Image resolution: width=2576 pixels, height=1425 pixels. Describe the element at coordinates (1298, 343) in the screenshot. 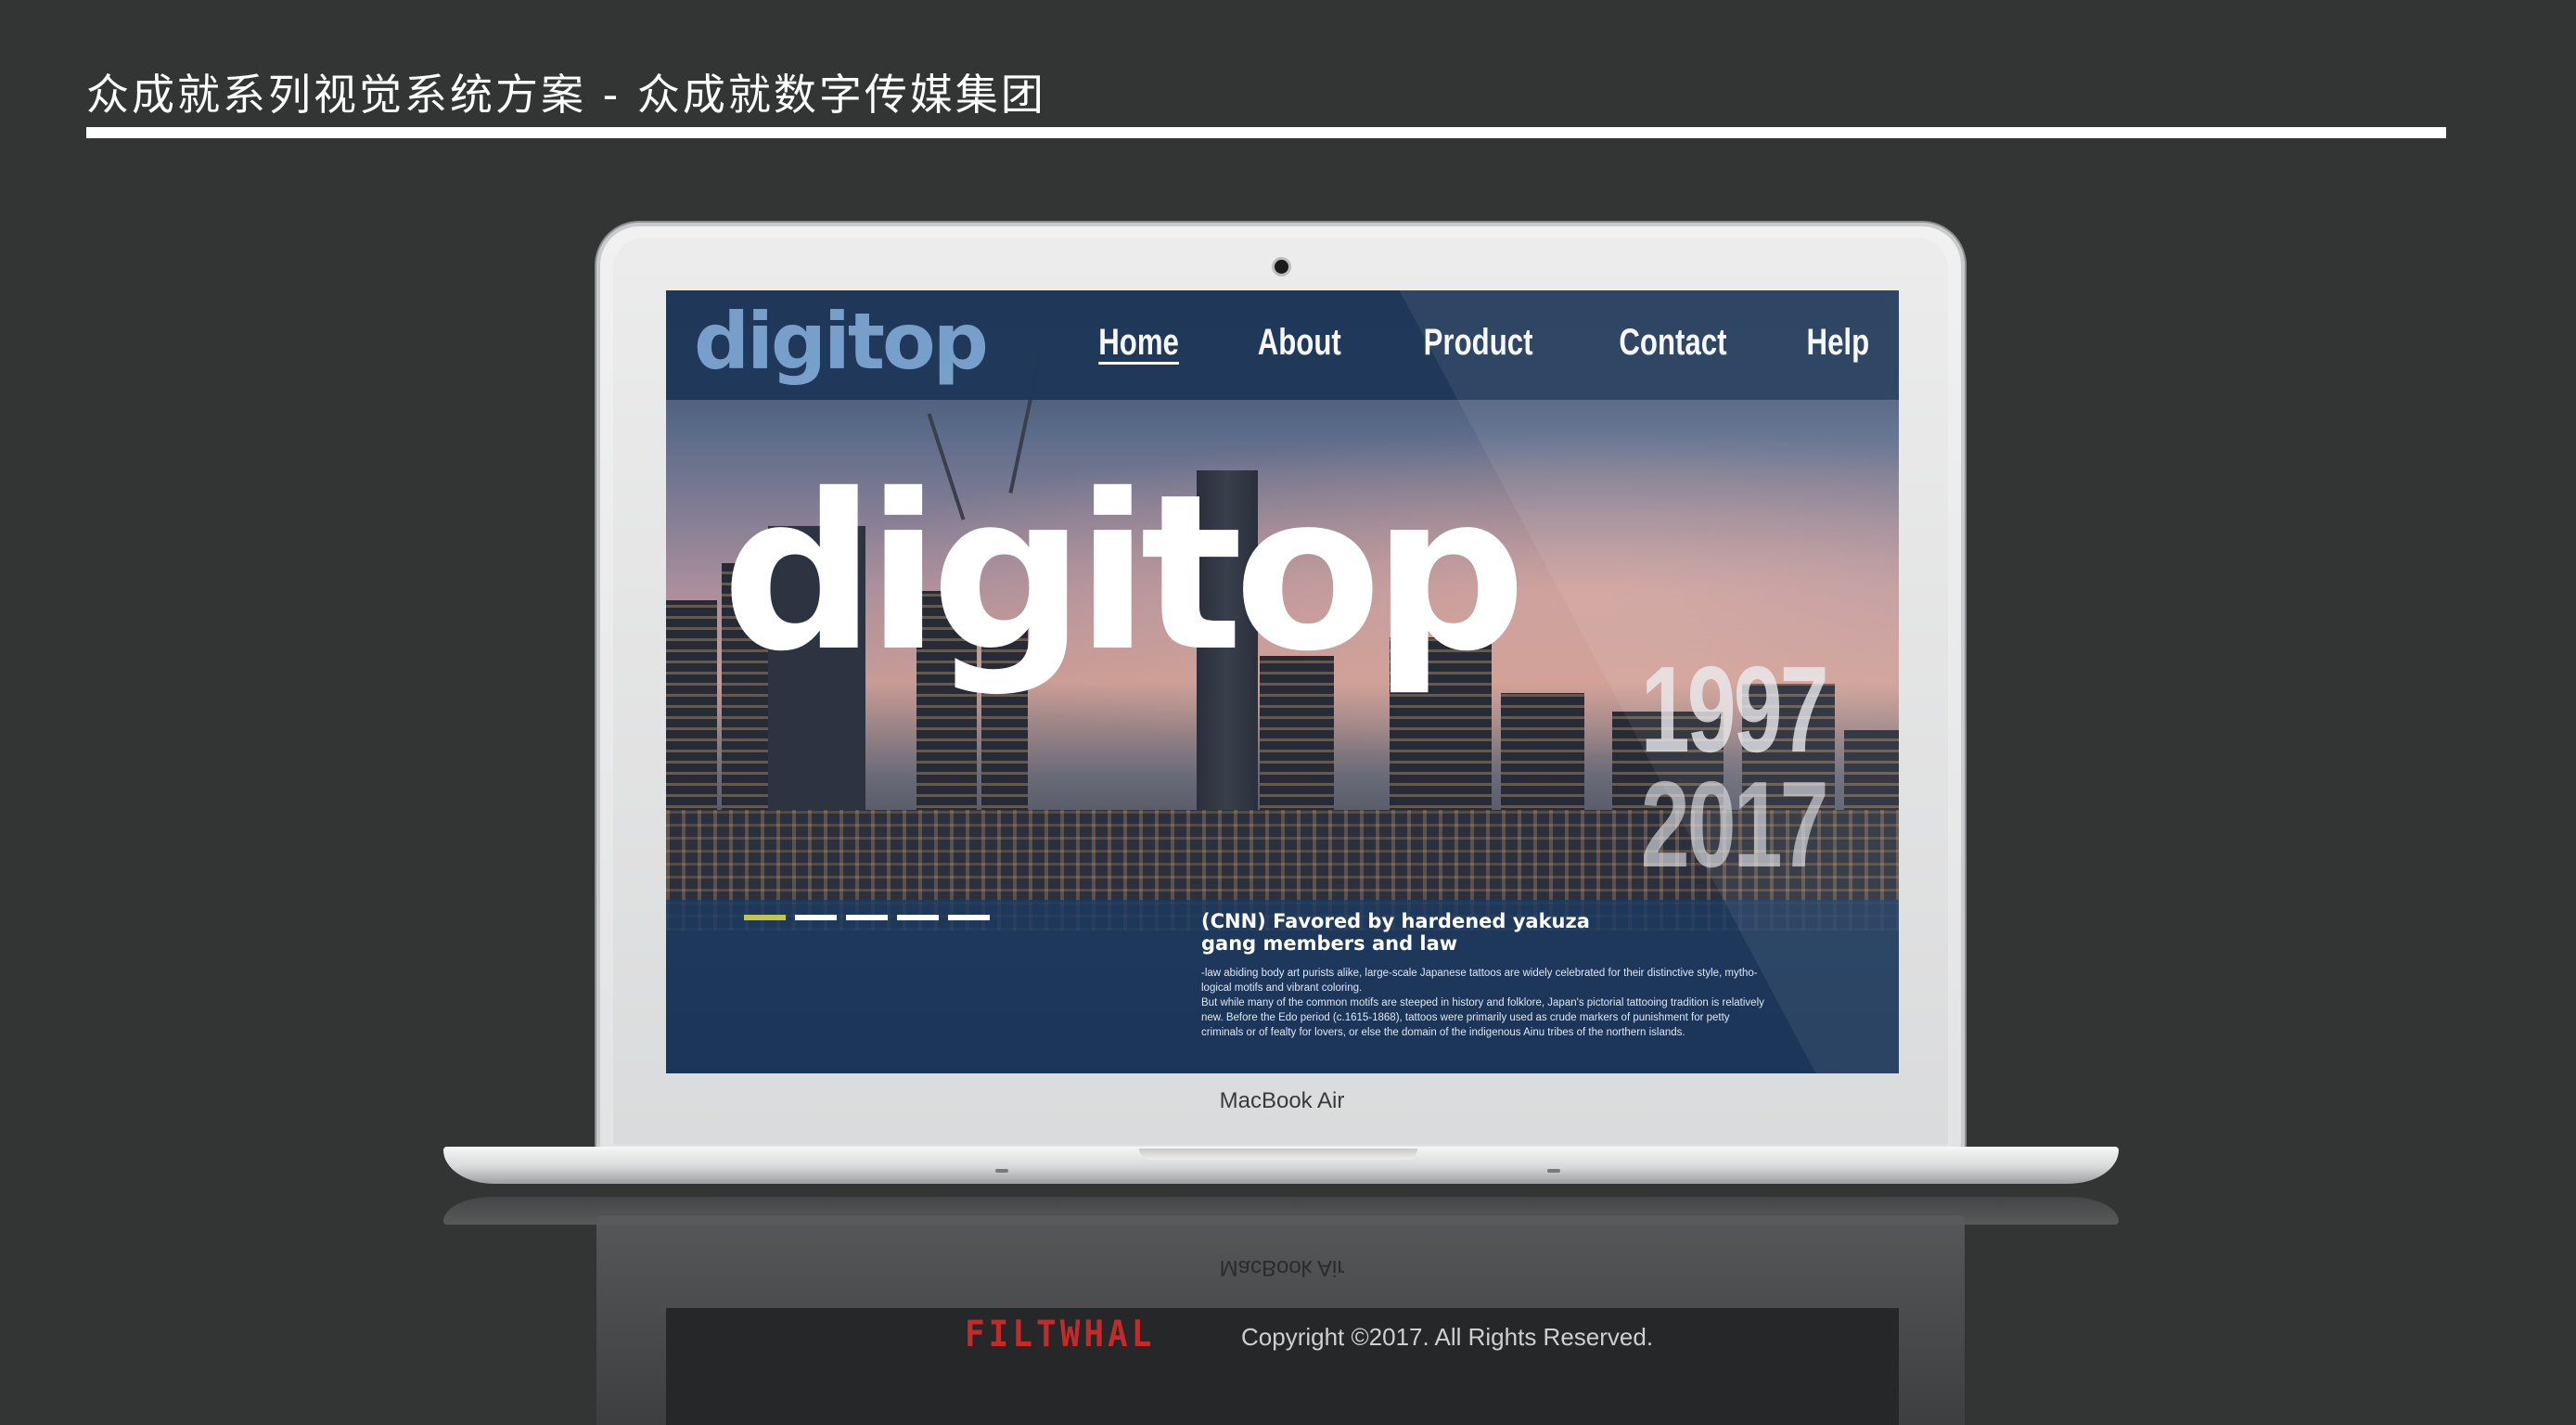

I see `nav-about: About` at that location.